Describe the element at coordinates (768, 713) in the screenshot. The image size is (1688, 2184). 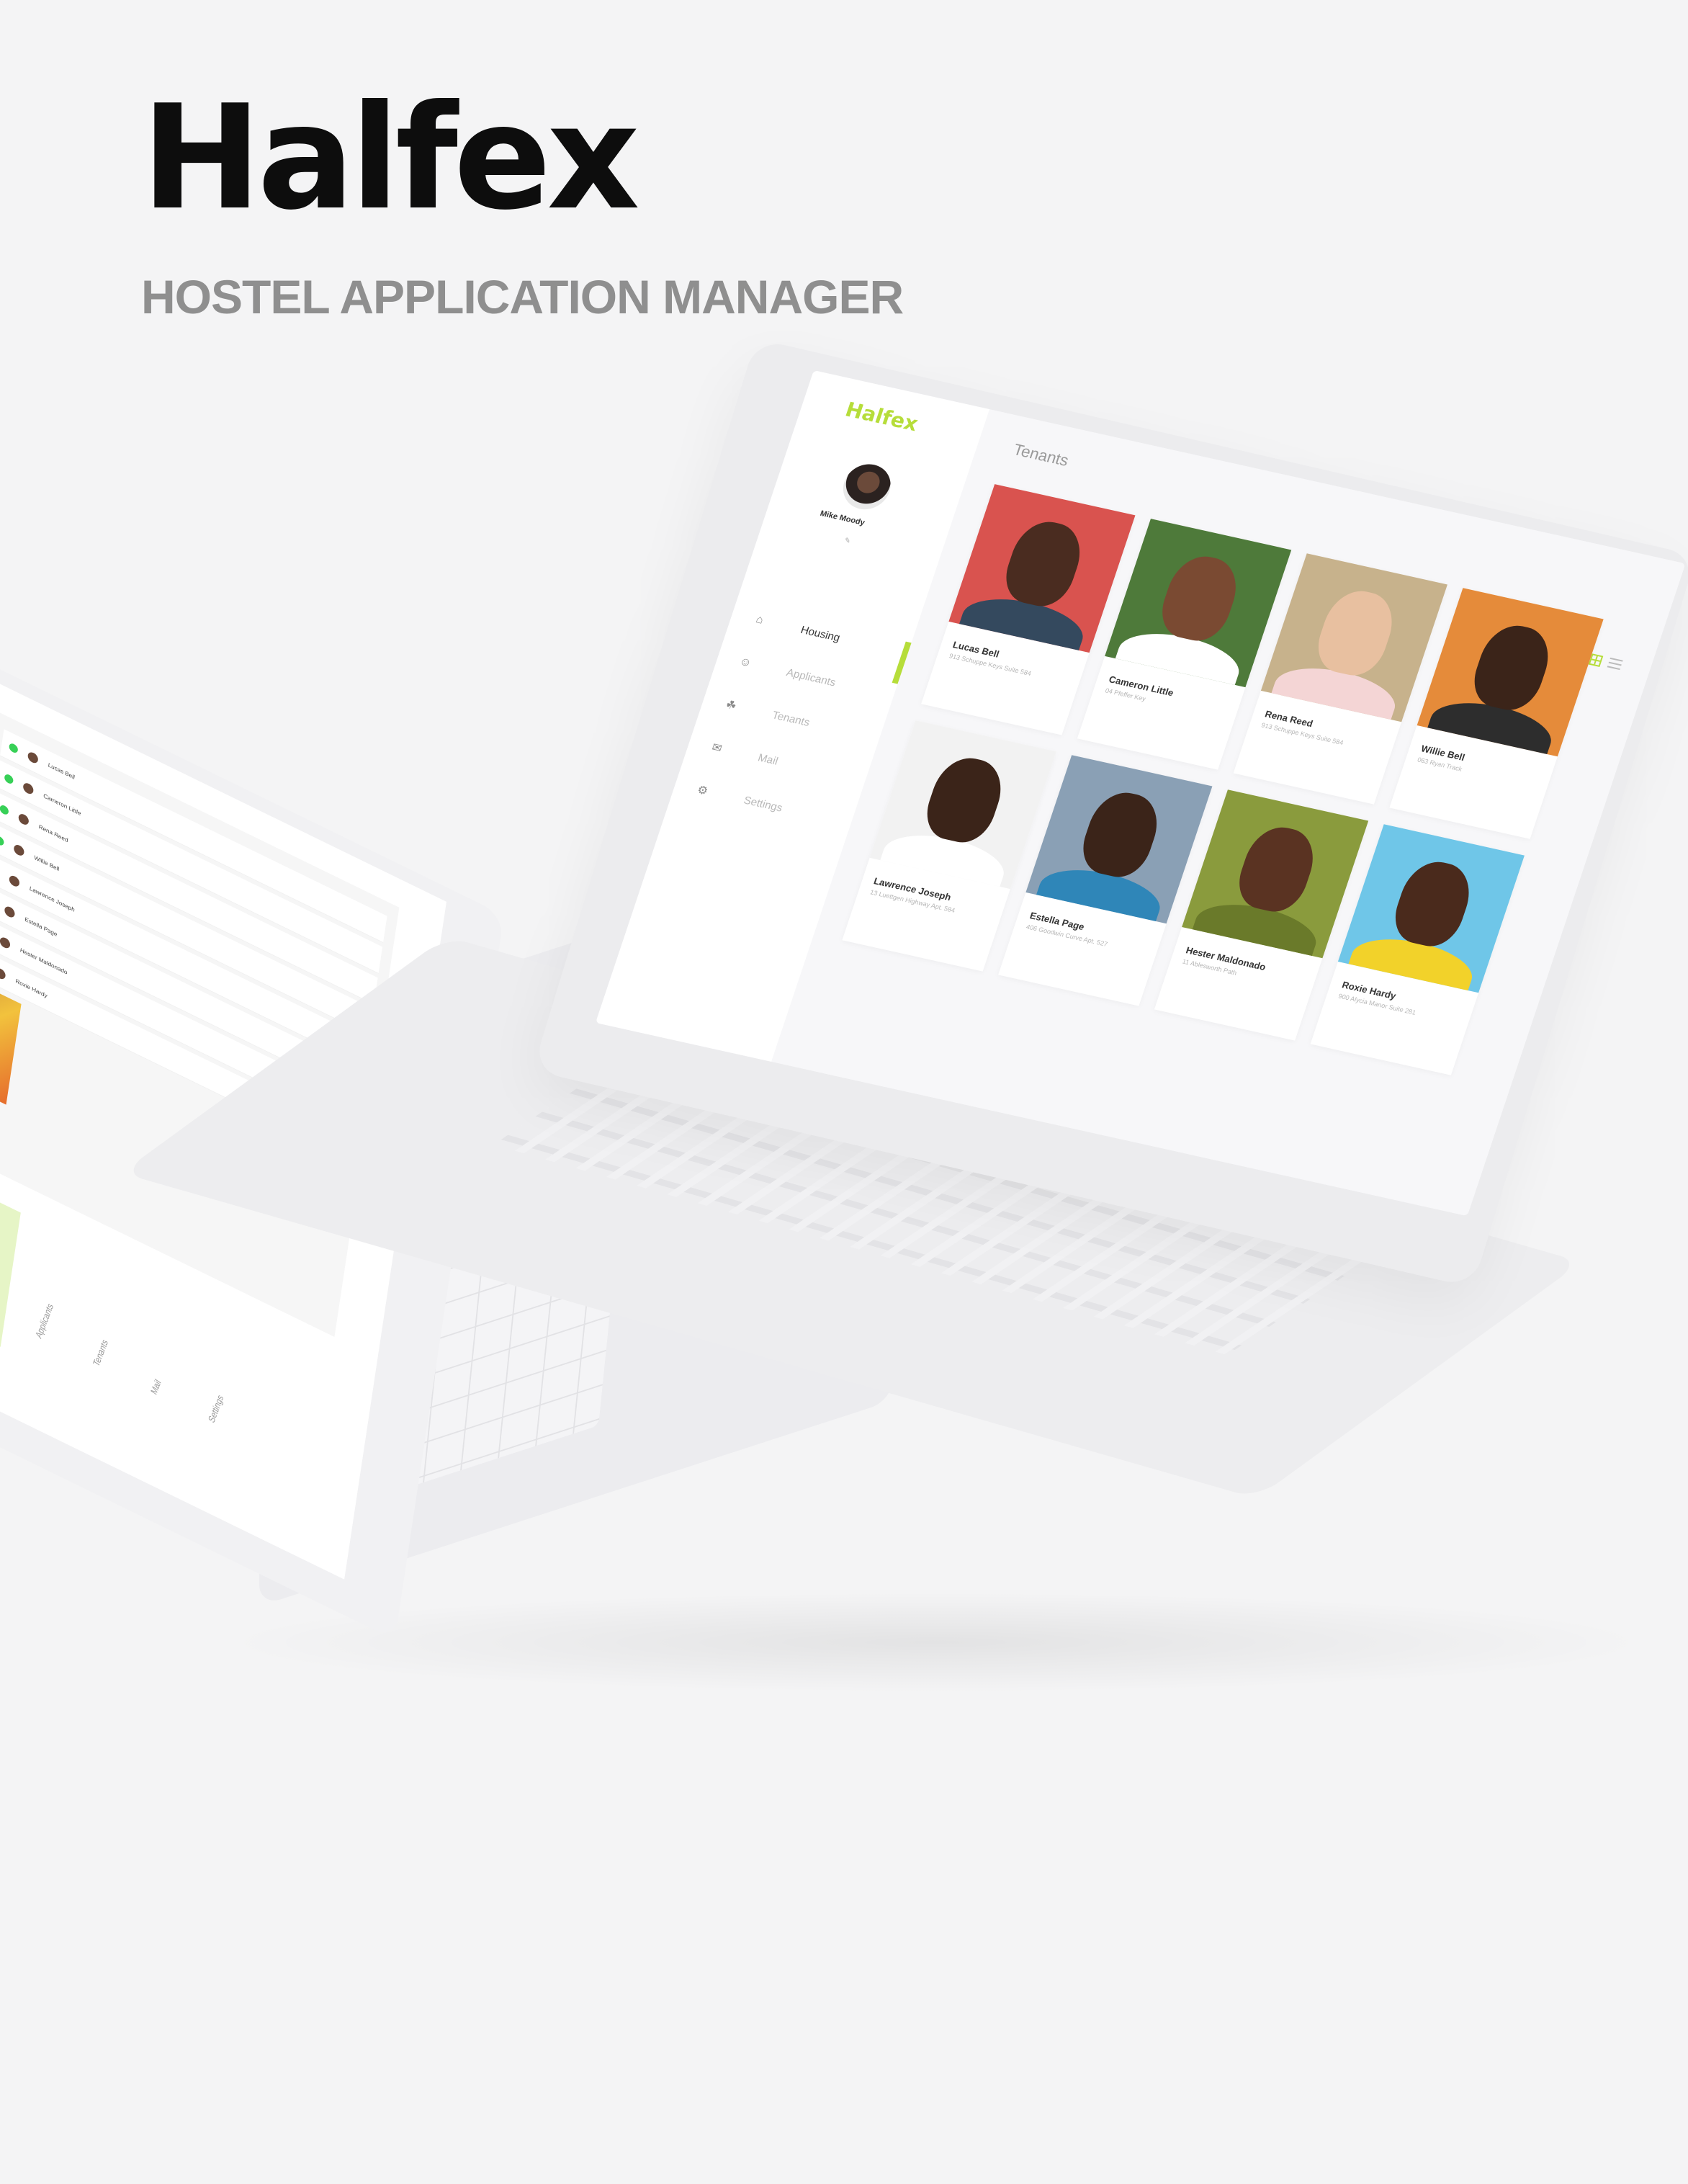
I see `sidebar-item-tenants: ☘ Tenants` at that location.